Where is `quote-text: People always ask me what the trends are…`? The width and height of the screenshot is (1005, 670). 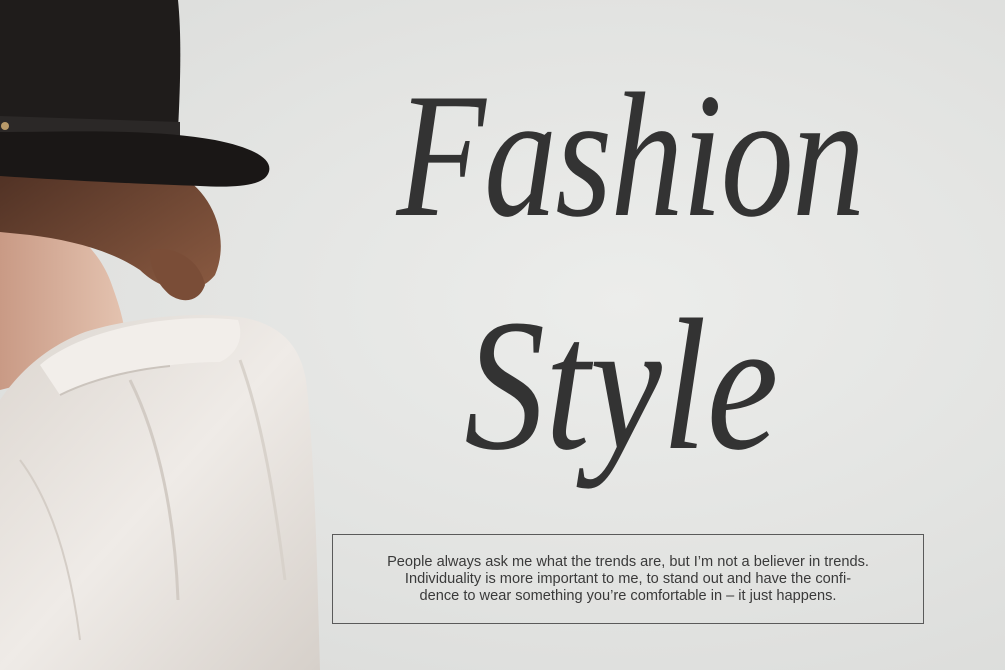 quote-text: People always ask me what the trends are… is located at coordinates (628, 579).